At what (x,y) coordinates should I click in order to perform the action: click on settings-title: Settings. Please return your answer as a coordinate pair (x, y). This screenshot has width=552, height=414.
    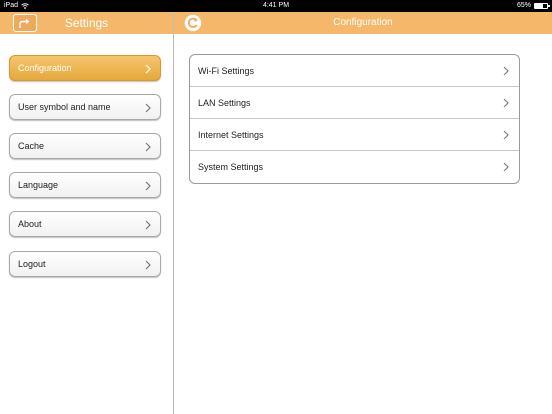
    Looking at the image, I should click on (86, 23).